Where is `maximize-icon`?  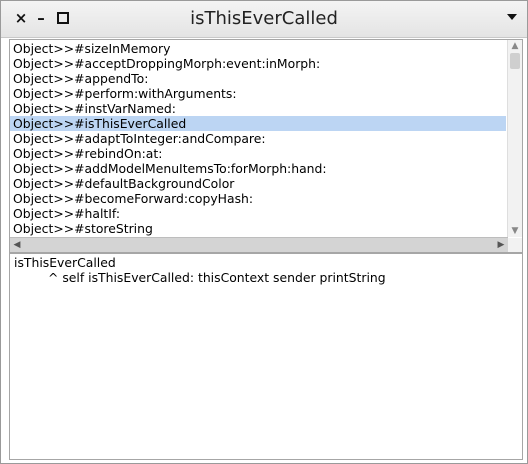
maximize-icon is located at coordinates (63, 18).